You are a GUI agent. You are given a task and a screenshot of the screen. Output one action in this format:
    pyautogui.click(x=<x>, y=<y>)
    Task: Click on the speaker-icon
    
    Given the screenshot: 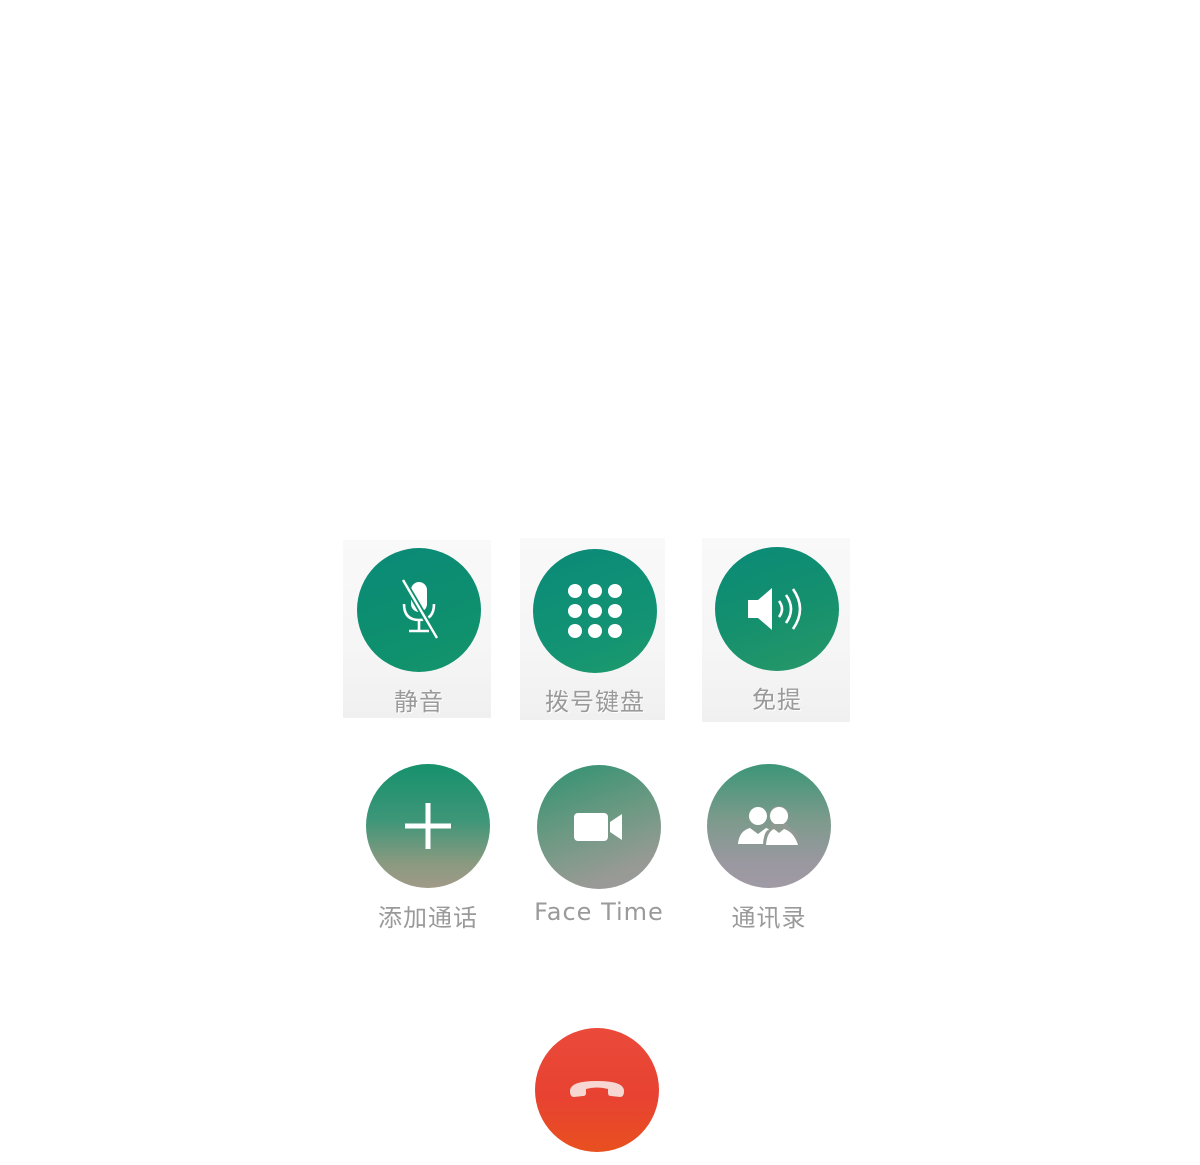 What is the action you would take?
    pyautogui.click(x=777, y=609)
    